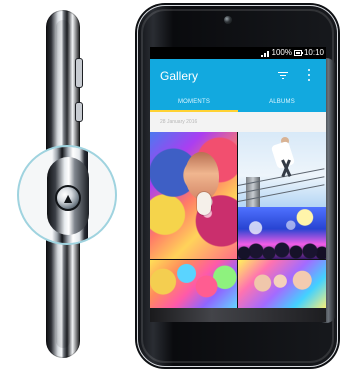 The height and width of the screenshot is (371, 346). Describe the element at coordinates (313, 52) in the screenshot. I see `status-time: 10:10` at that location.